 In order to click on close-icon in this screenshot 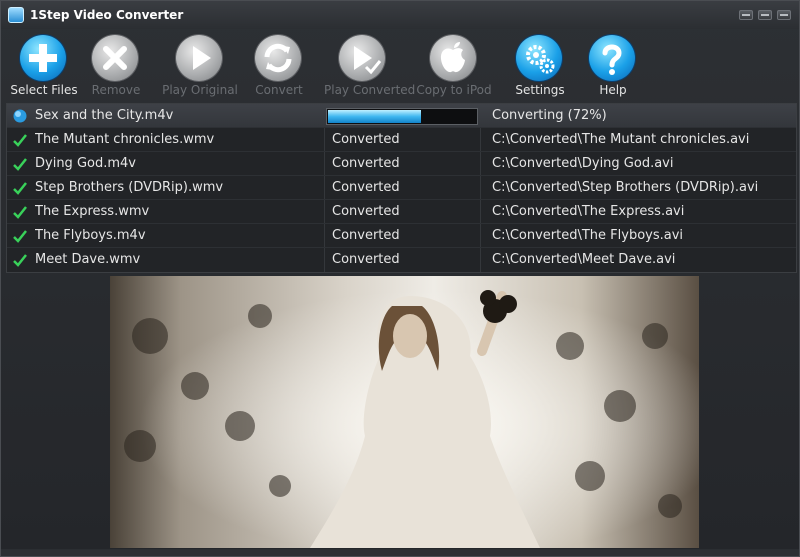, I will do `click(784, 15)`.